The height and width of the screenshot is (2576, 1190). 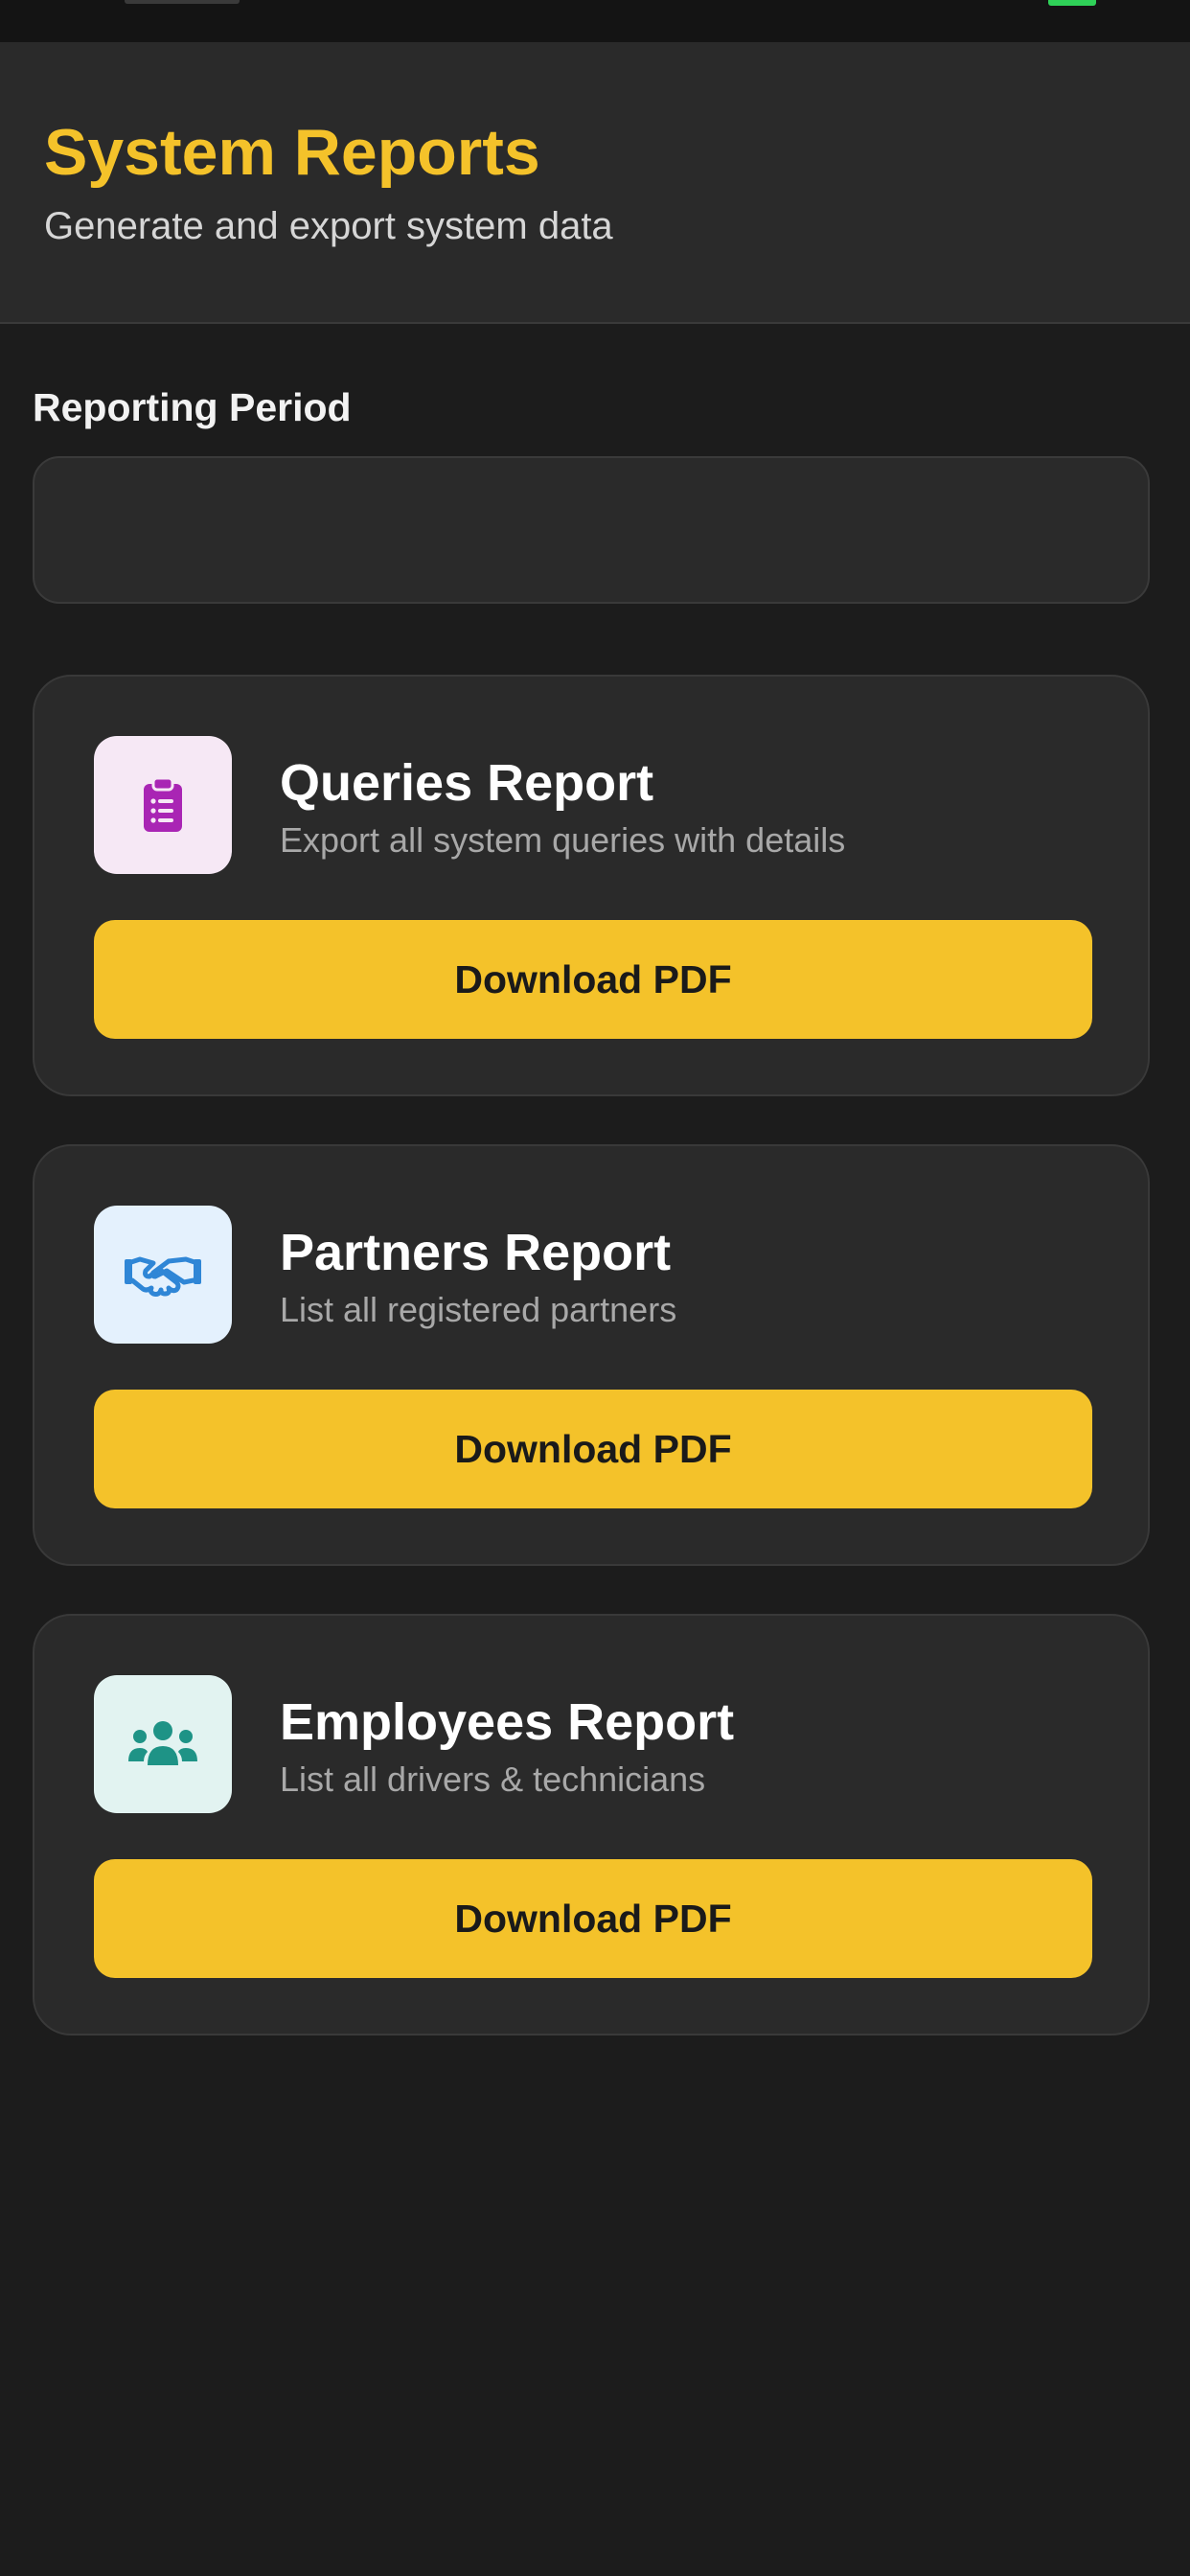 I want to click on handshake-icon, so click(x=163, y=1276).